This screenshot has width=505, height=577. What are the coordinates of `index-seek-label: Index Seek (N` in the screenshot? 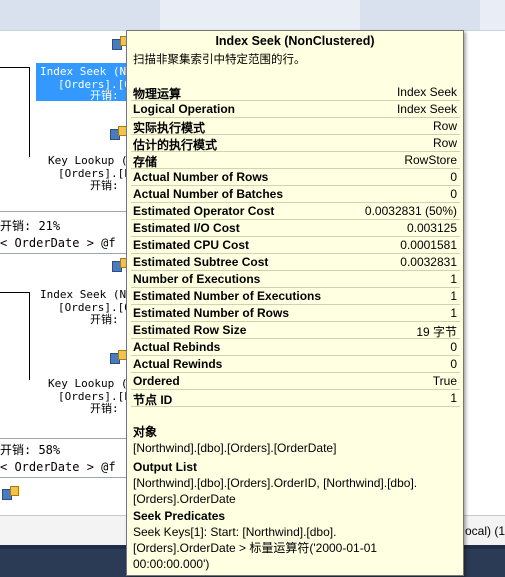 It's located at (83, 294).